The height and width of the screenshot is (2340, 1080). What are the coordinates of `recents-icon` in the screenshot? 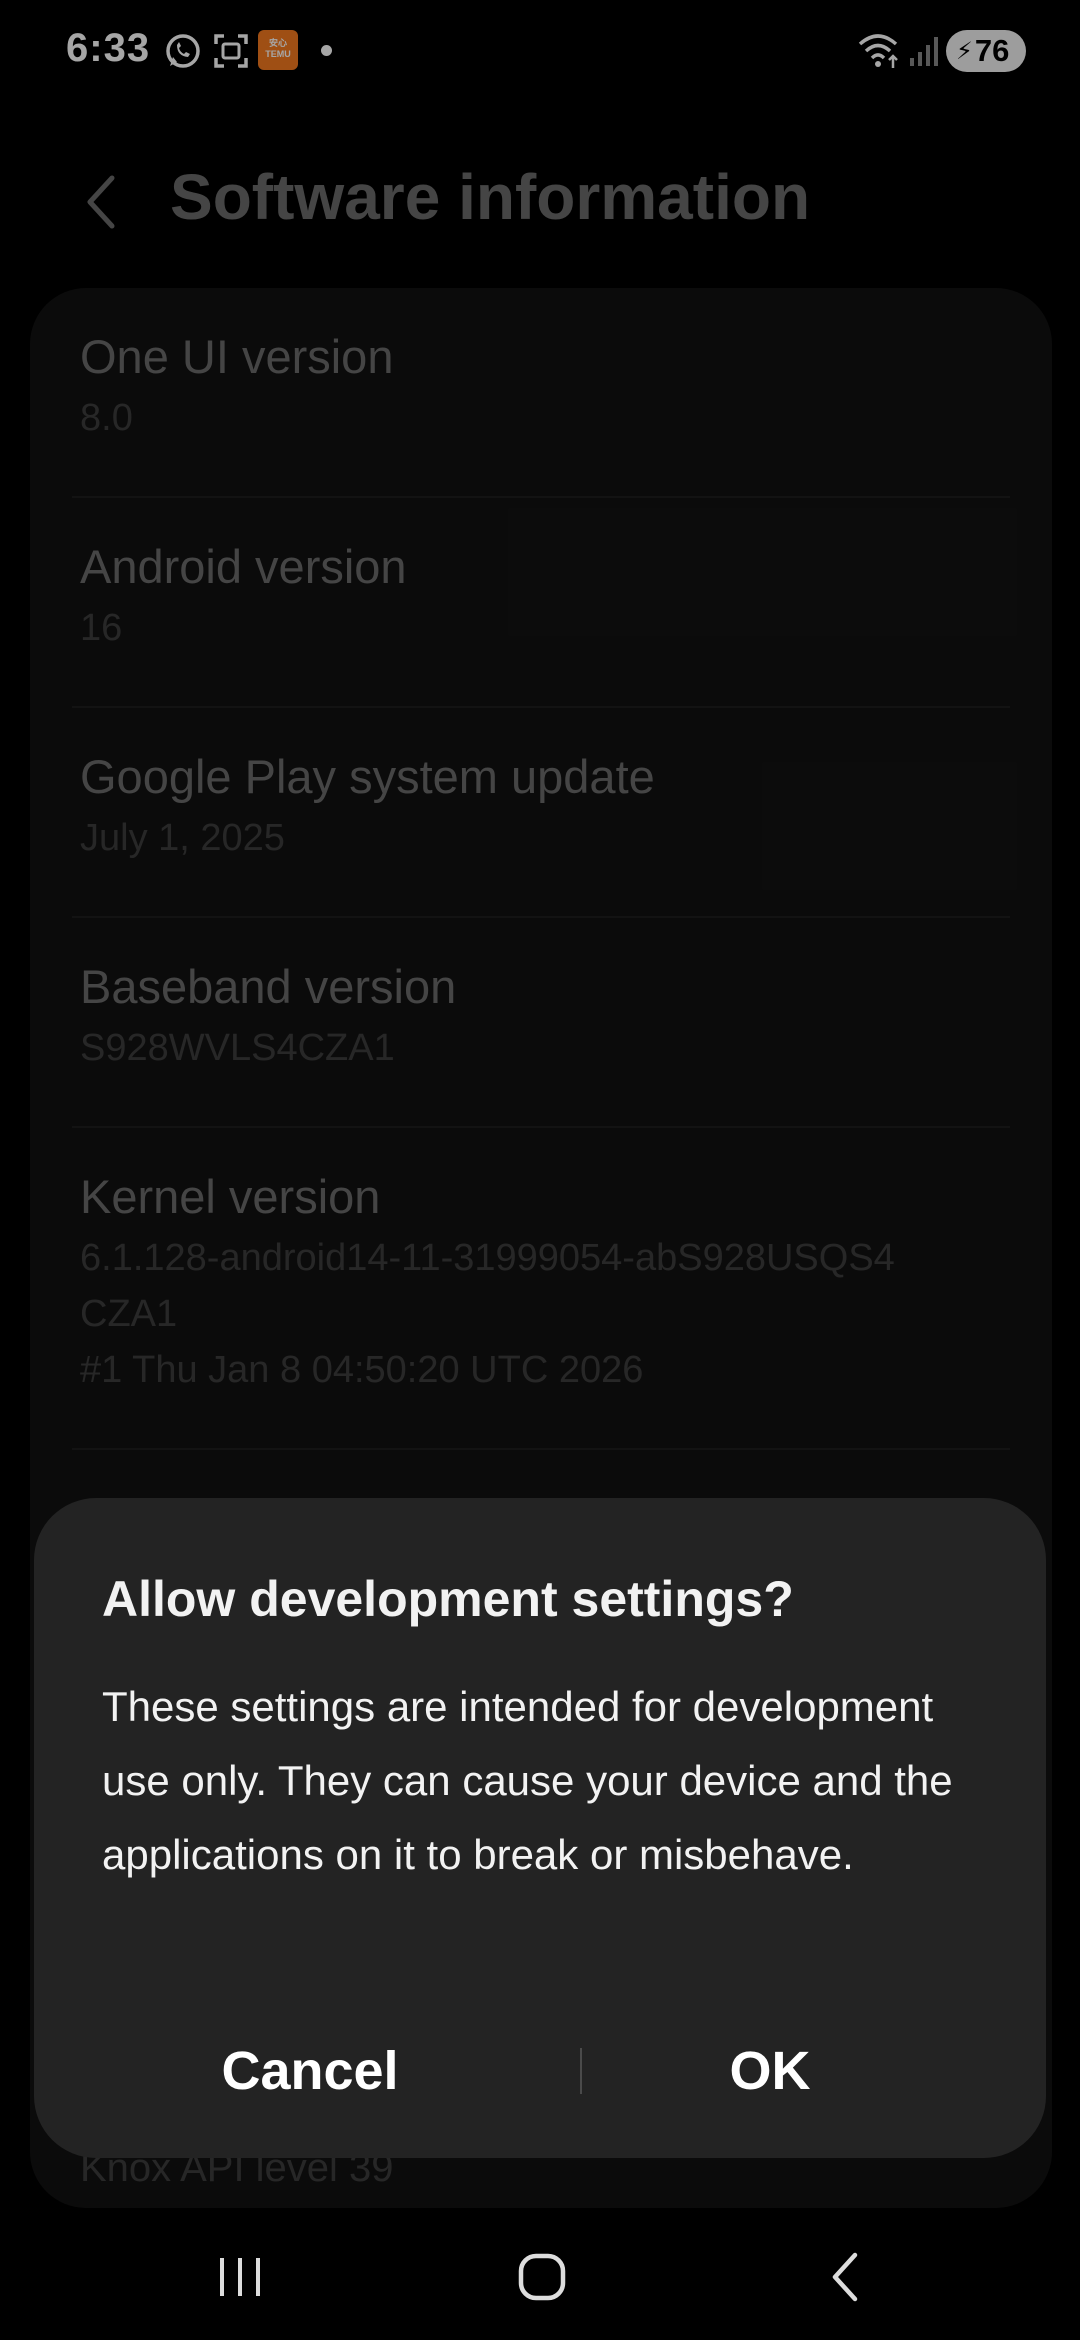 It's located at (240, 2277).